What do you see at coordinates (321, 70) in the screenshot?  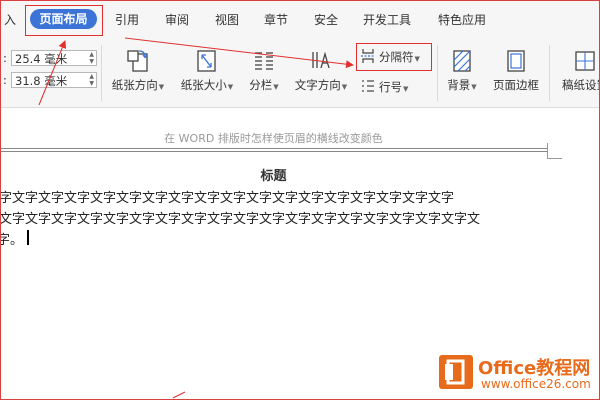 I see `text-direction-button: 文字方向▼` at bounding box center [321, 70].